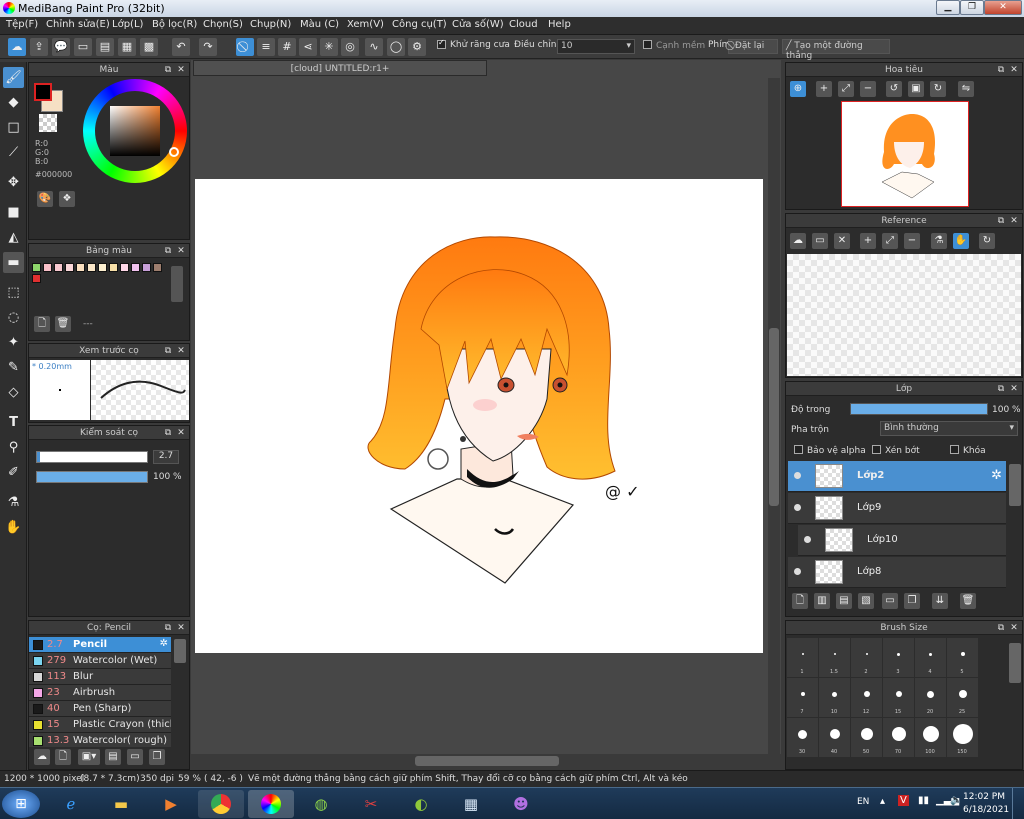 The image size is (1024, 819). I want to click on brush-row: #a8e070 13.3Watercolor( rough), so click(100, 740).